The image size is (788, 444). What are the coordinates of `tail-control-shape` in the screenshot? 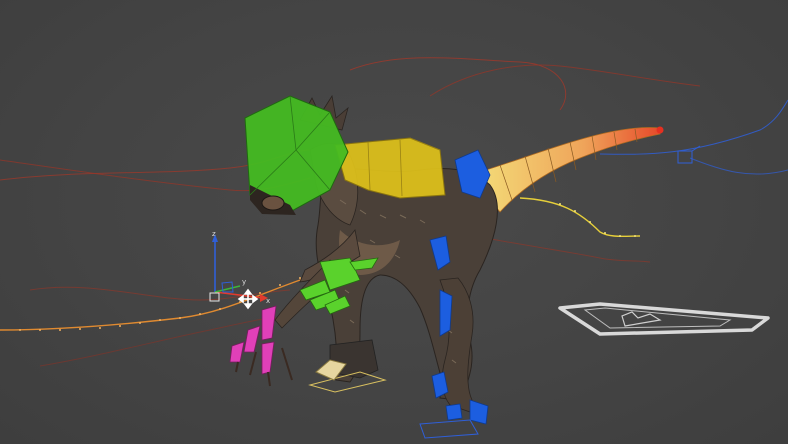 It's located at (565, 170).